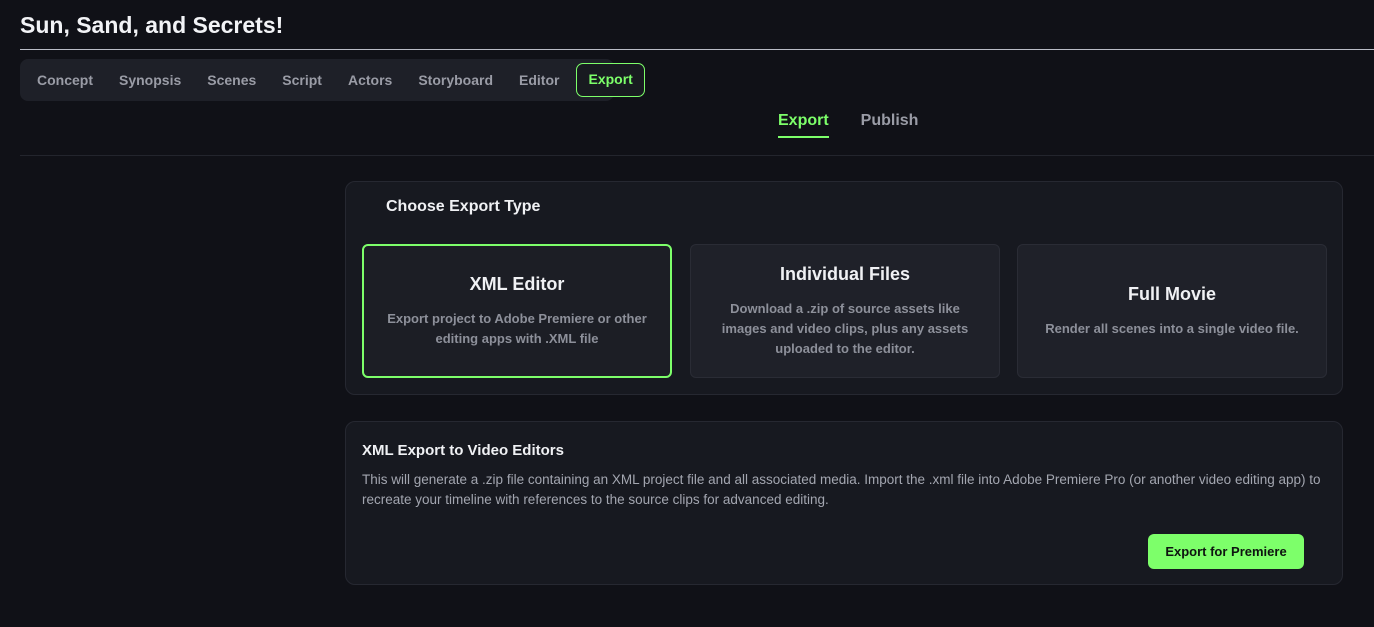  Describe the element at coordinates (302, 80) in the screenshot. I see `step-script: Script` at that location.